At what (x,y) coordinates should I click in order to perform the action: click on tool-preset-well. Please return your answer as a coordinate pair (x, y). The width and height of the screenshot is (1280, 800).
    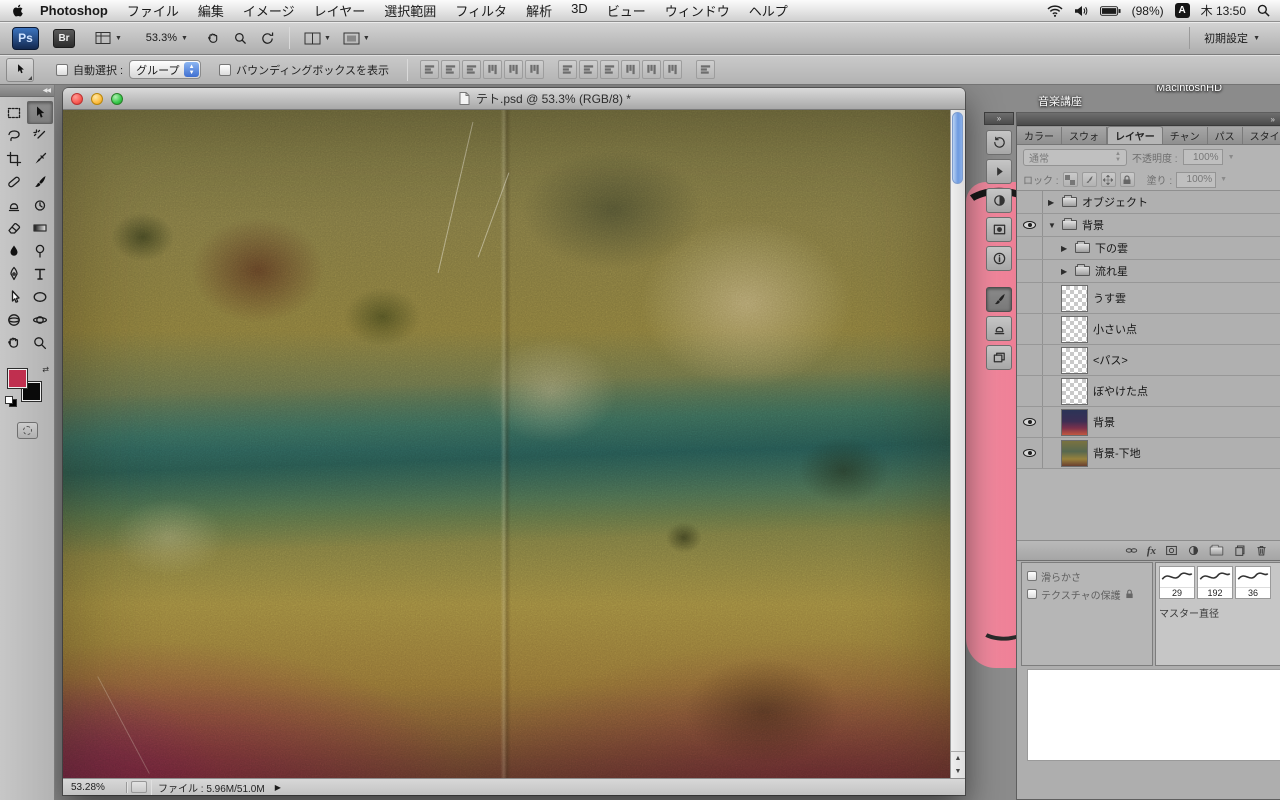
    Looking at the image, I should click on (20, 69).